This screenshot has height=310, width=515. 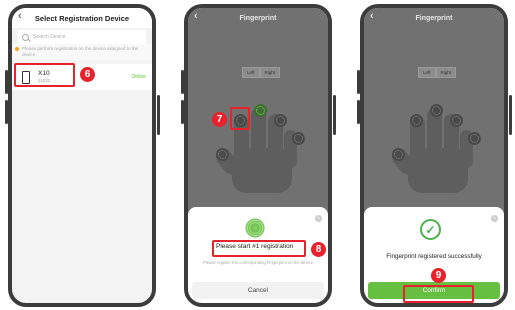 I want to click on success-message: Fingerprint registered successfully, so click(x=434, y=256).